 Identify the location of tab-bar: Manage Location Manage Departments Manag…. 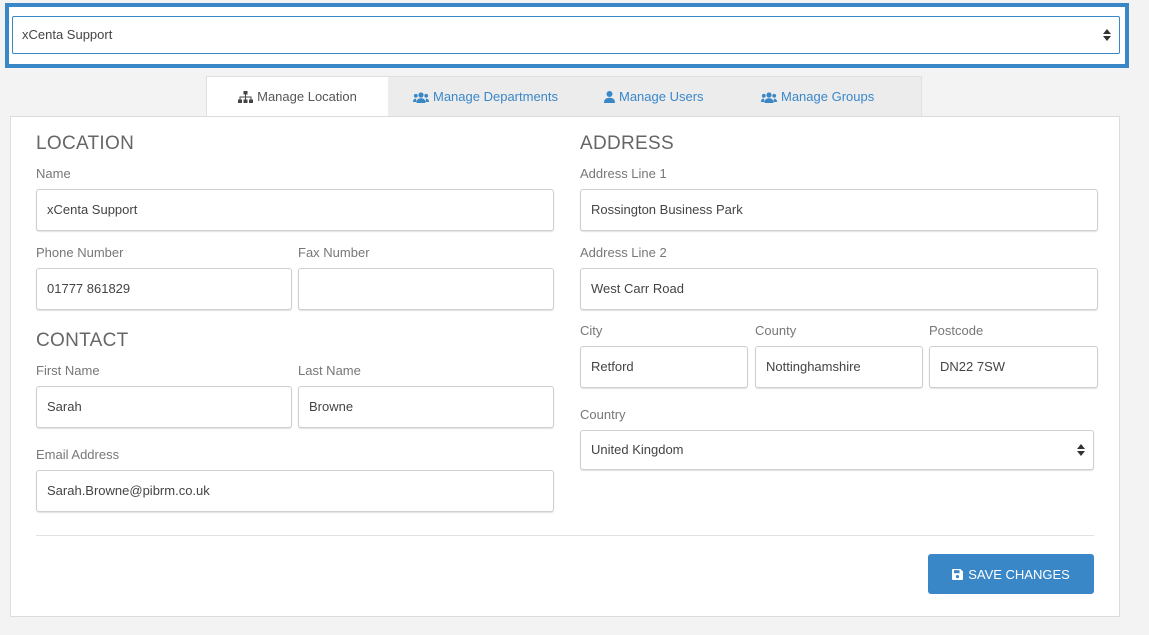
(564, 96).